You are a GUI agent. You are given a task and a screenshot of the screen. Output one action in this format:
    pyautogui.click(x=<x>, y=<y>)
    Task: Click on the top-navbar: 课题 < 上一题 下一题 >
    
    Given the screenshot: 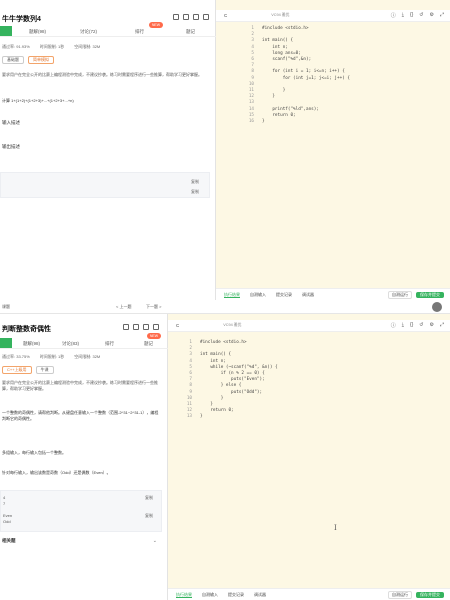 What is the action you would take?
    pyautogui.click(x=225, y=307)
    